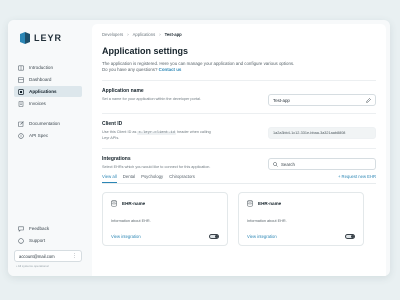  I want to click on search-icon, so click(275, 164).